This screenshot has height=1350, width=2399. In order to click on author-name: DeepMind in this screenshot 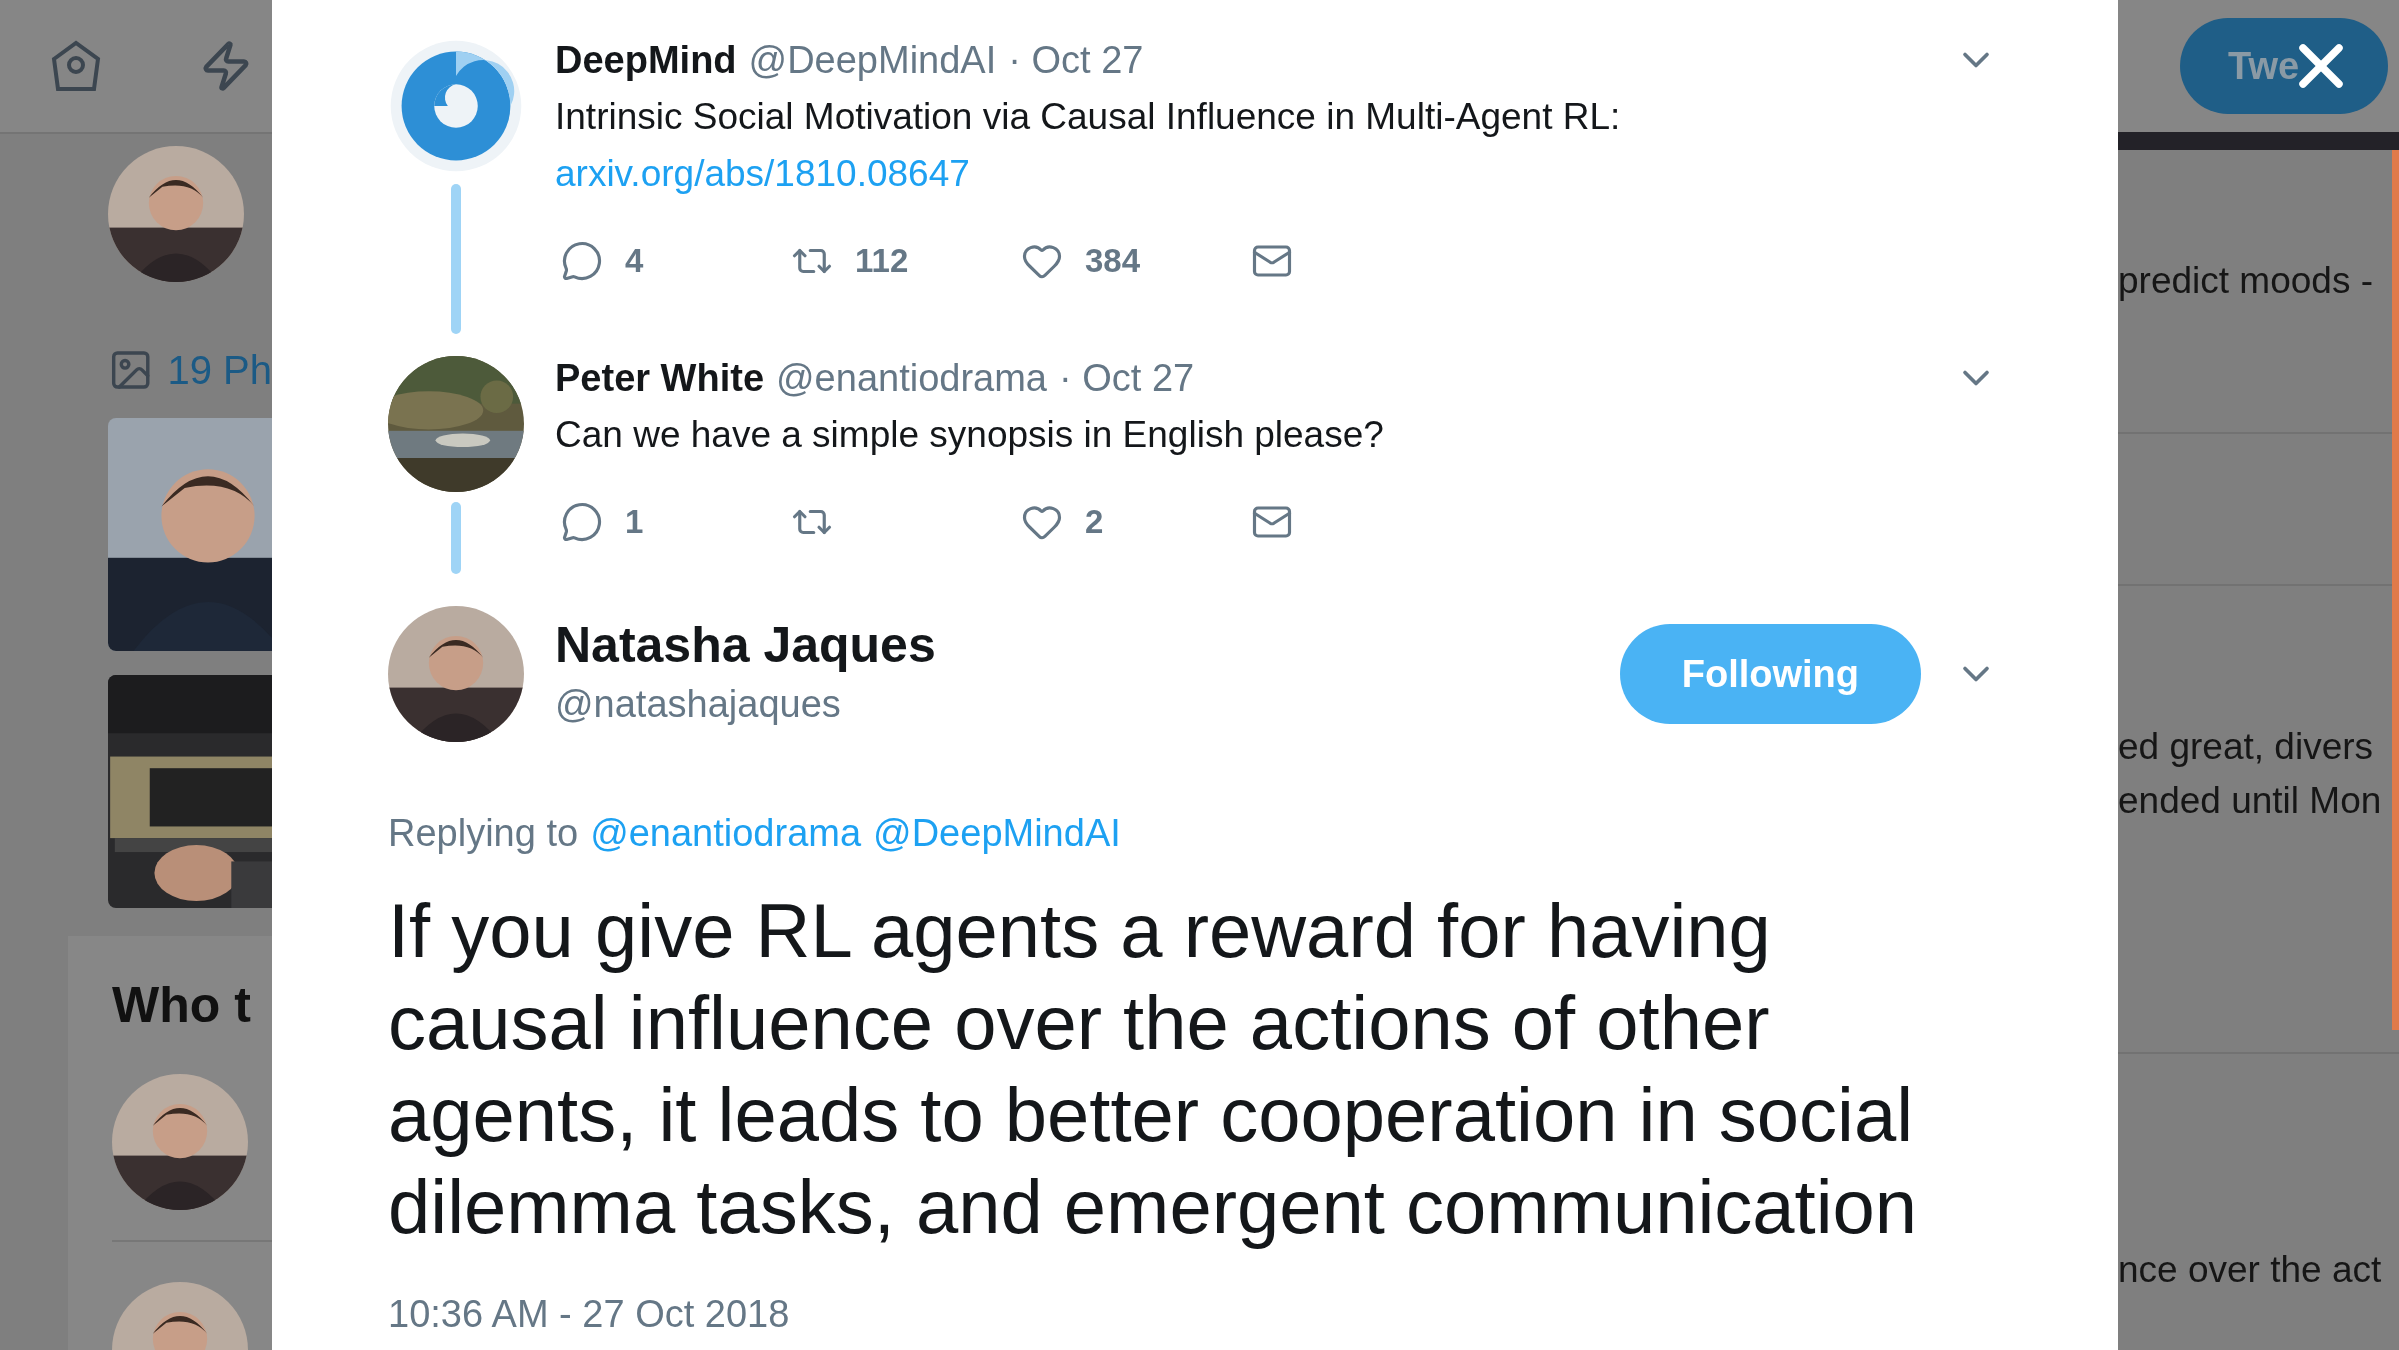, I will do `click(646, 60)`.